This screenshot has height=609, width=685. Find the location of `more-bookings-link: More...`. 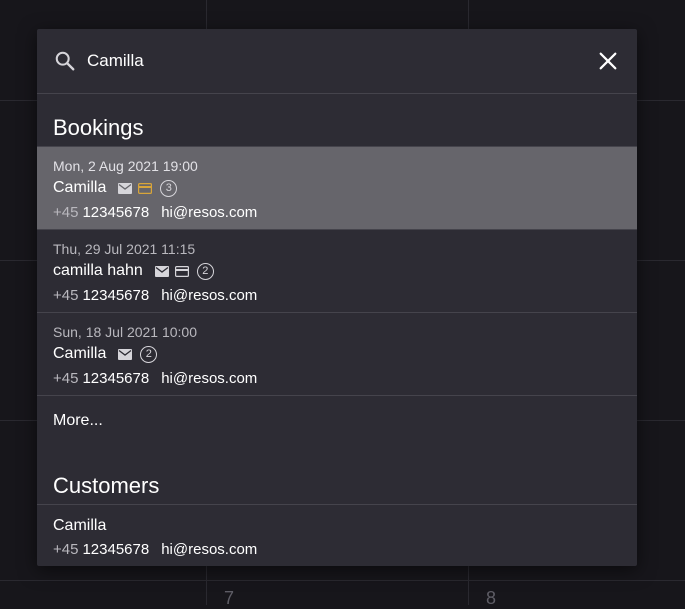

more-bookings-link: More... is located at coordinates (78, 421).